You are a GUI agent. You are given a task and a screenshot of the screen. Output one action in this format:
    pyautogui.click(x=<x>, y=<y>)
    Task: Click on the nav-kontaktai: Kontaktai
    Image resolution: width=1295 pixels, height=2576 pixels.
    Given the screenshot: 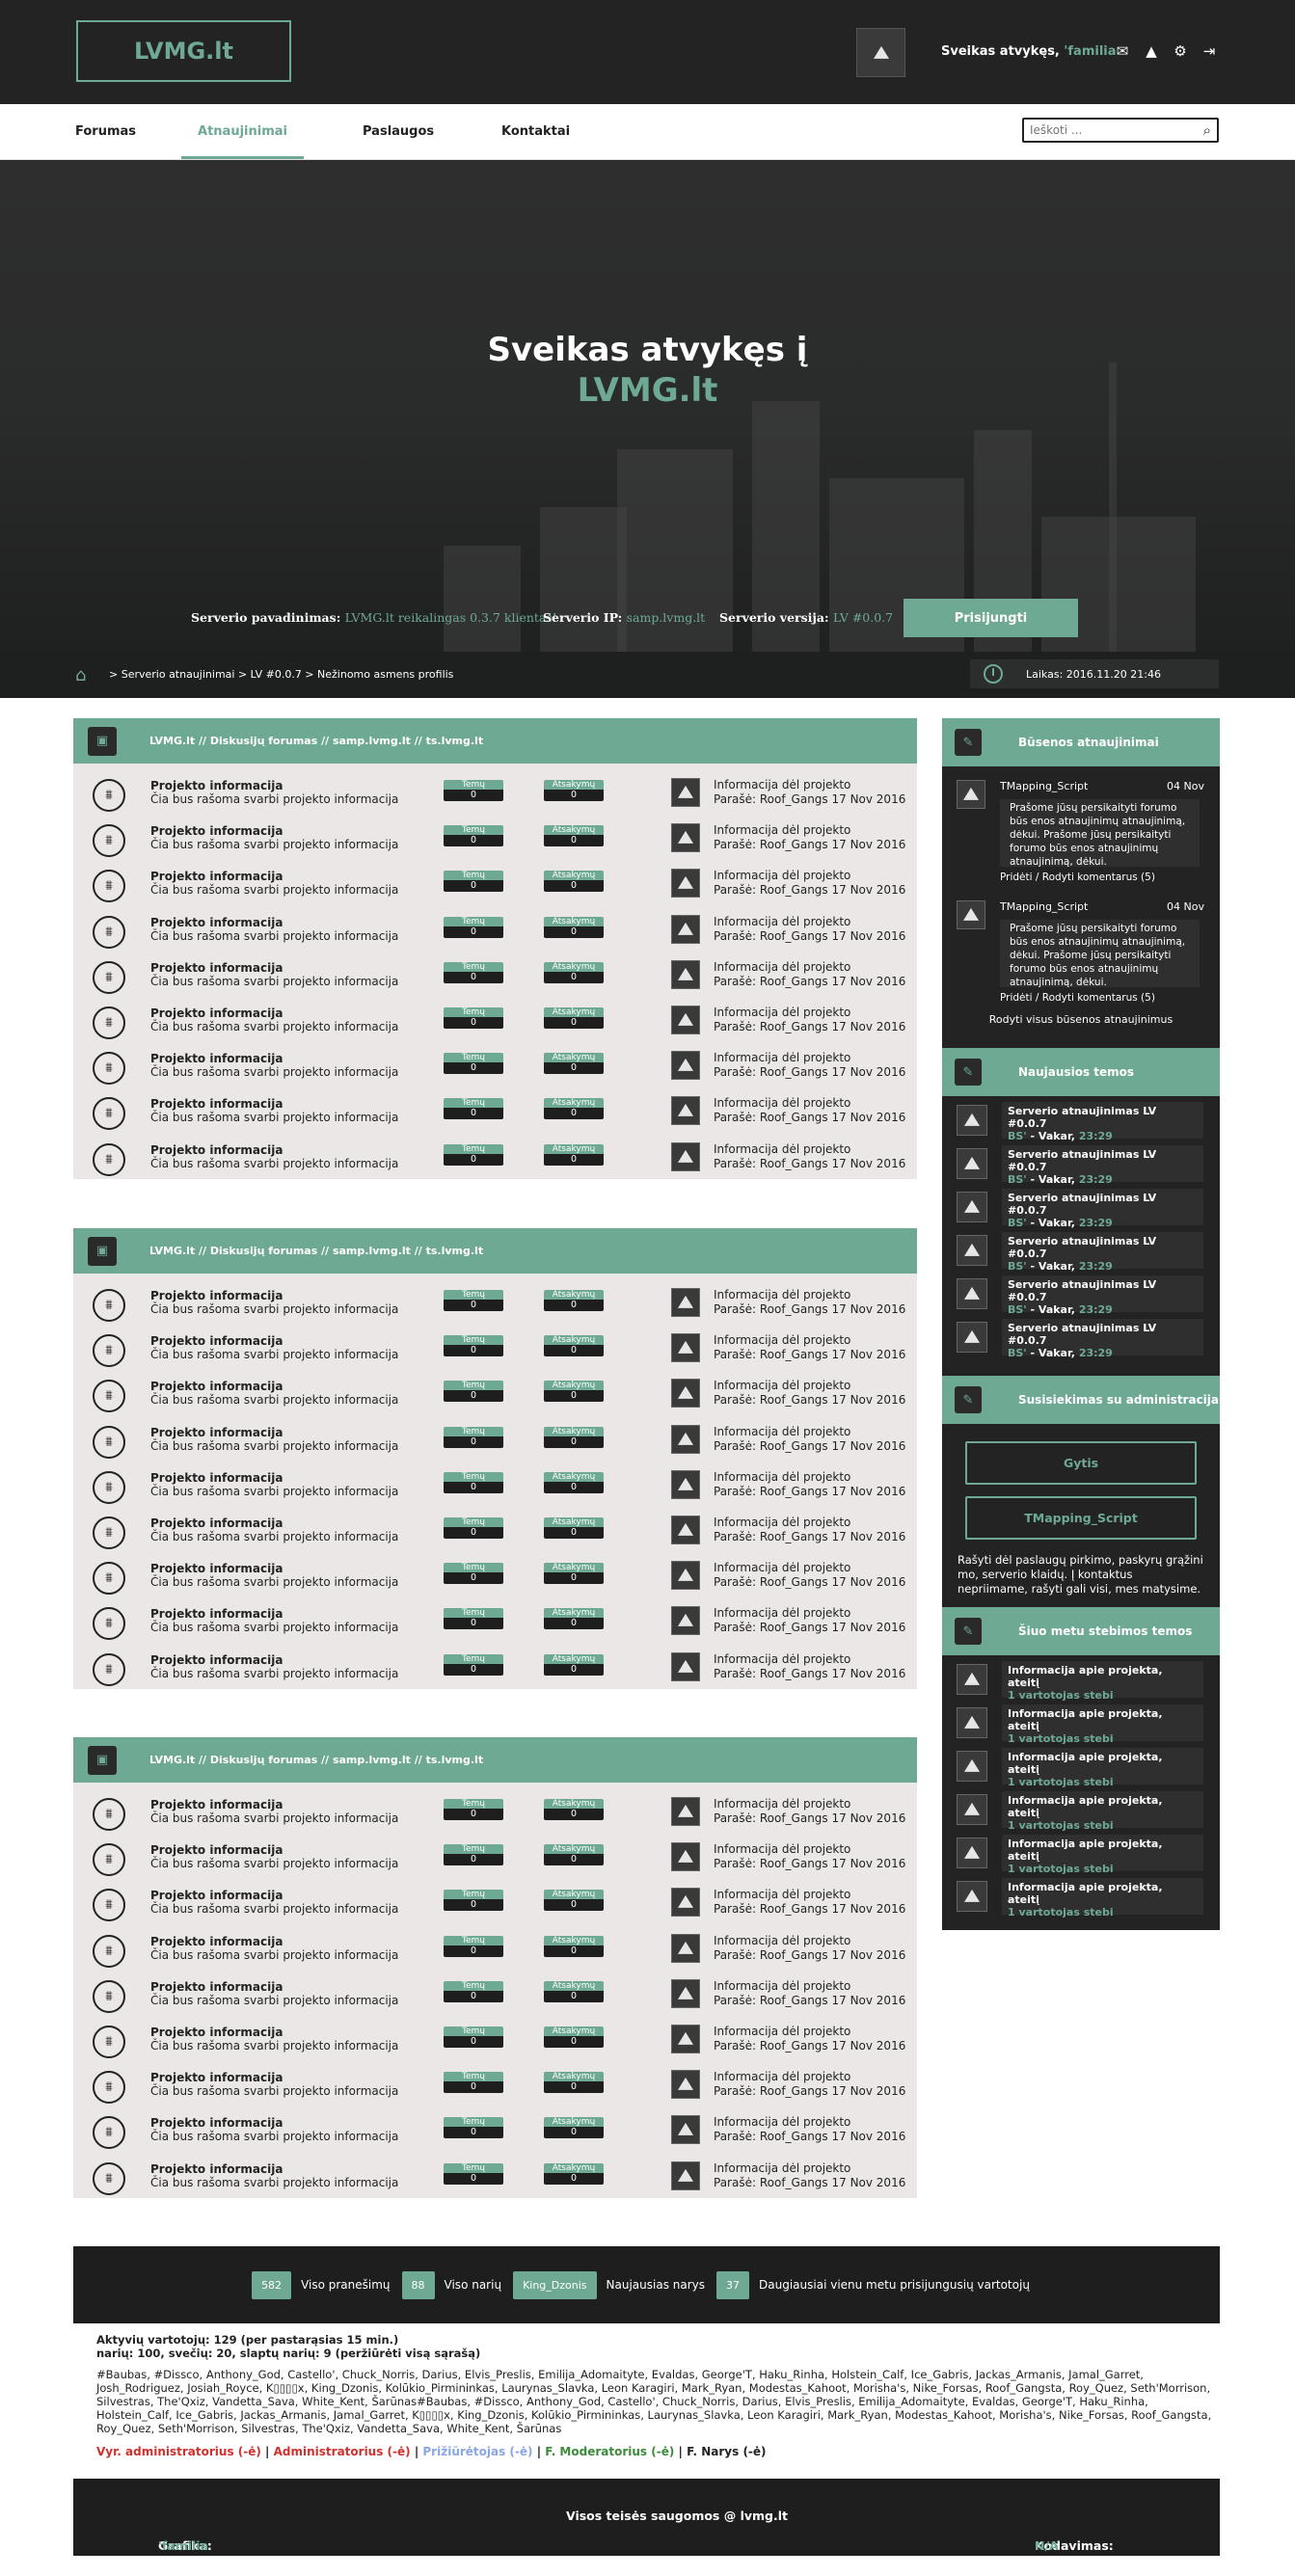 What is the action you would take?
    pyautogui.click(x=535, y=132)
    